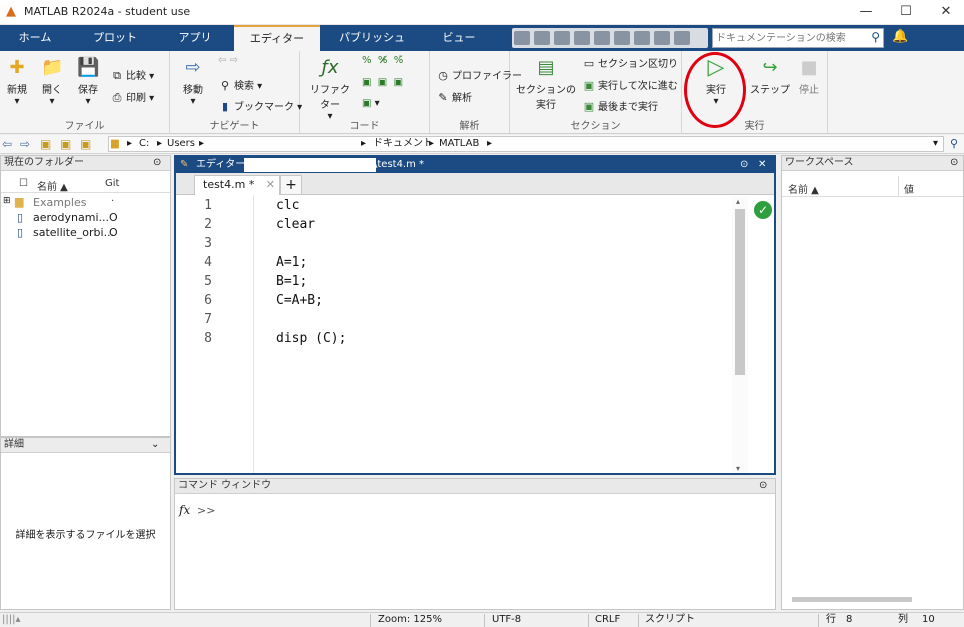 The width and height of the screenshot is (964, 627). What do you see at coordinates (20, 217) in the screenshot?
I see `m-file-icon: ▯` at bounding box center [20, 217].